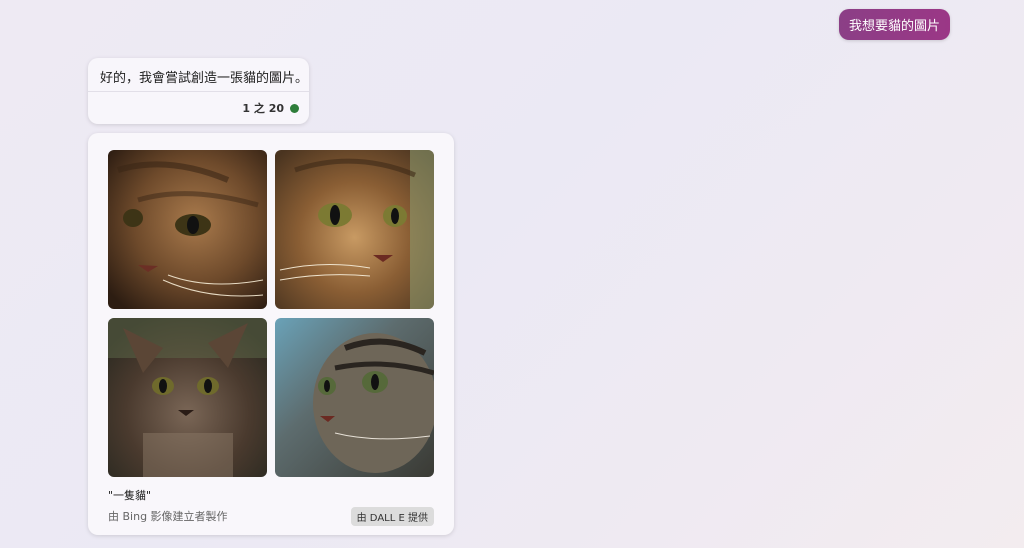  I want to click on status-dot-icon, so click(294, 108).